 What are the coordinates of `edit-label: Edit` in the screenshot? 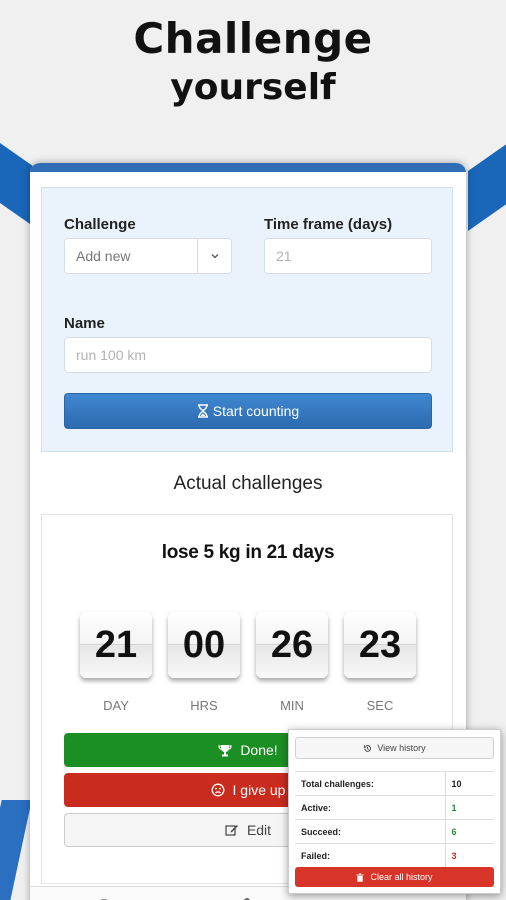 It's located at (259, 830).